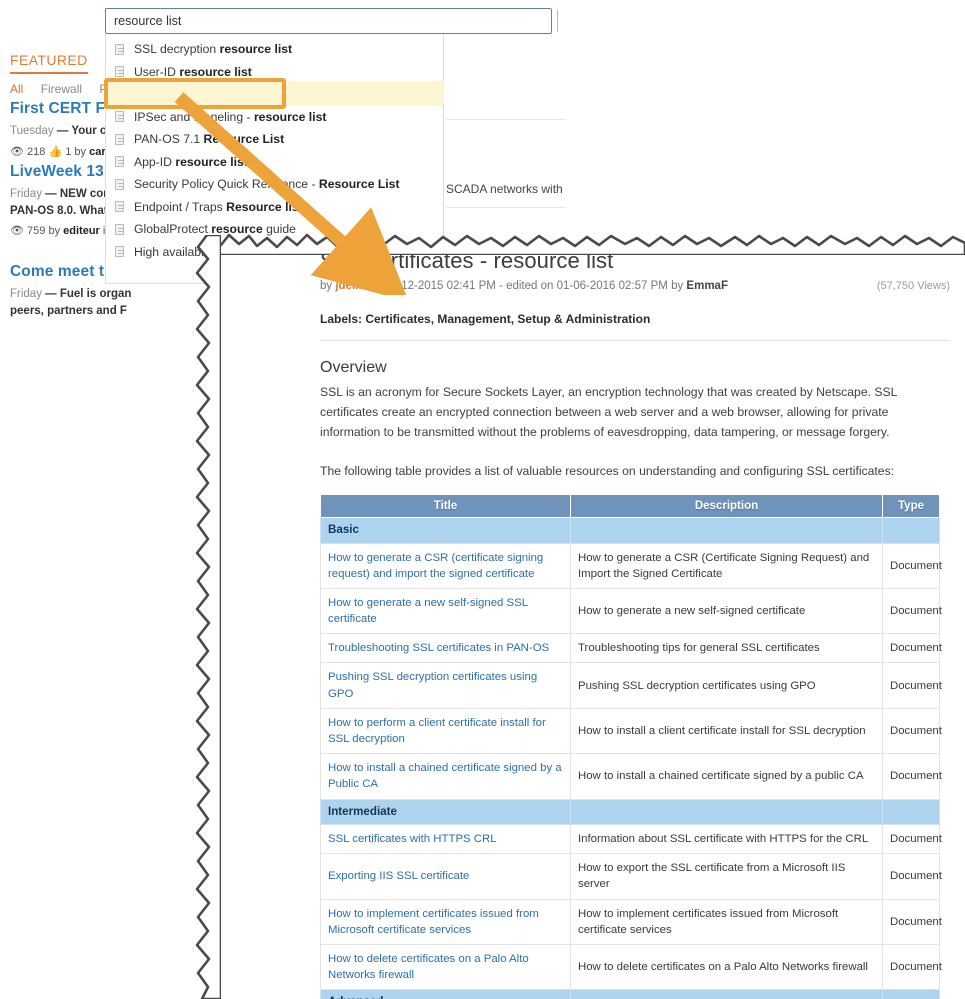 This screenshot has width=965, height=999. I want to click on autocomplete-item-match: Resource list, so click(264, 206).